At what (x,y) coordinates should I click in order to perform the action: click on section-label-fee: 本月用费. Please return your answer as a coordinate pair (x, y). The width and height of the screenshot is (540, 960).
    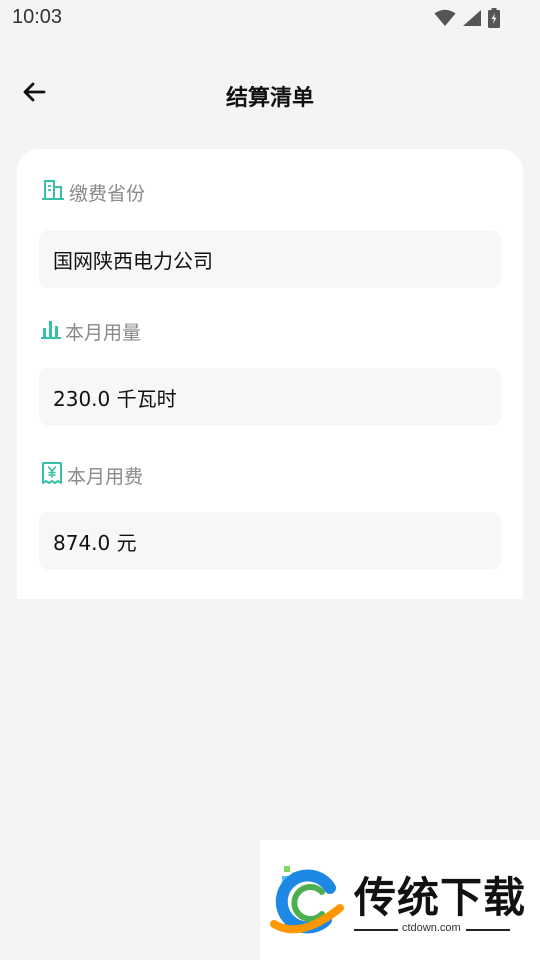
    Looking at the image, I should click on (92, 475).